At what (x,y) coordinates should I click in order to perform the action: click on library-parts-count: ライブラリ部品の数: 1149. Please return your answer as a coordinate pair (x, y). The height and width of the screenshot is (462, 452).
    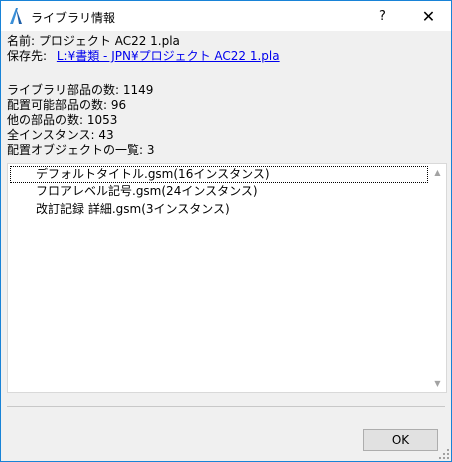
    Looking at the image, I should click on (80, 90).